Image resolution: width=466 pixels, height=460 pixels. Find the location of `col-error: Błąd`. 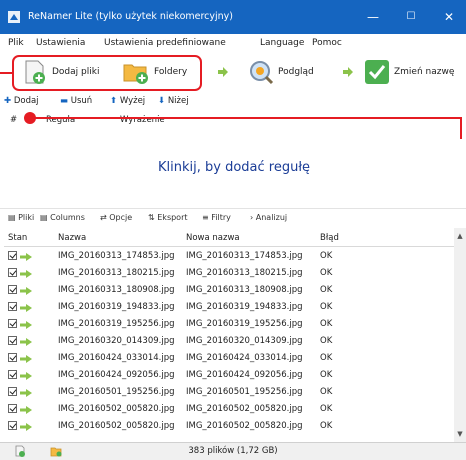

col-error: Błąd is located at coordinates (329, 238).